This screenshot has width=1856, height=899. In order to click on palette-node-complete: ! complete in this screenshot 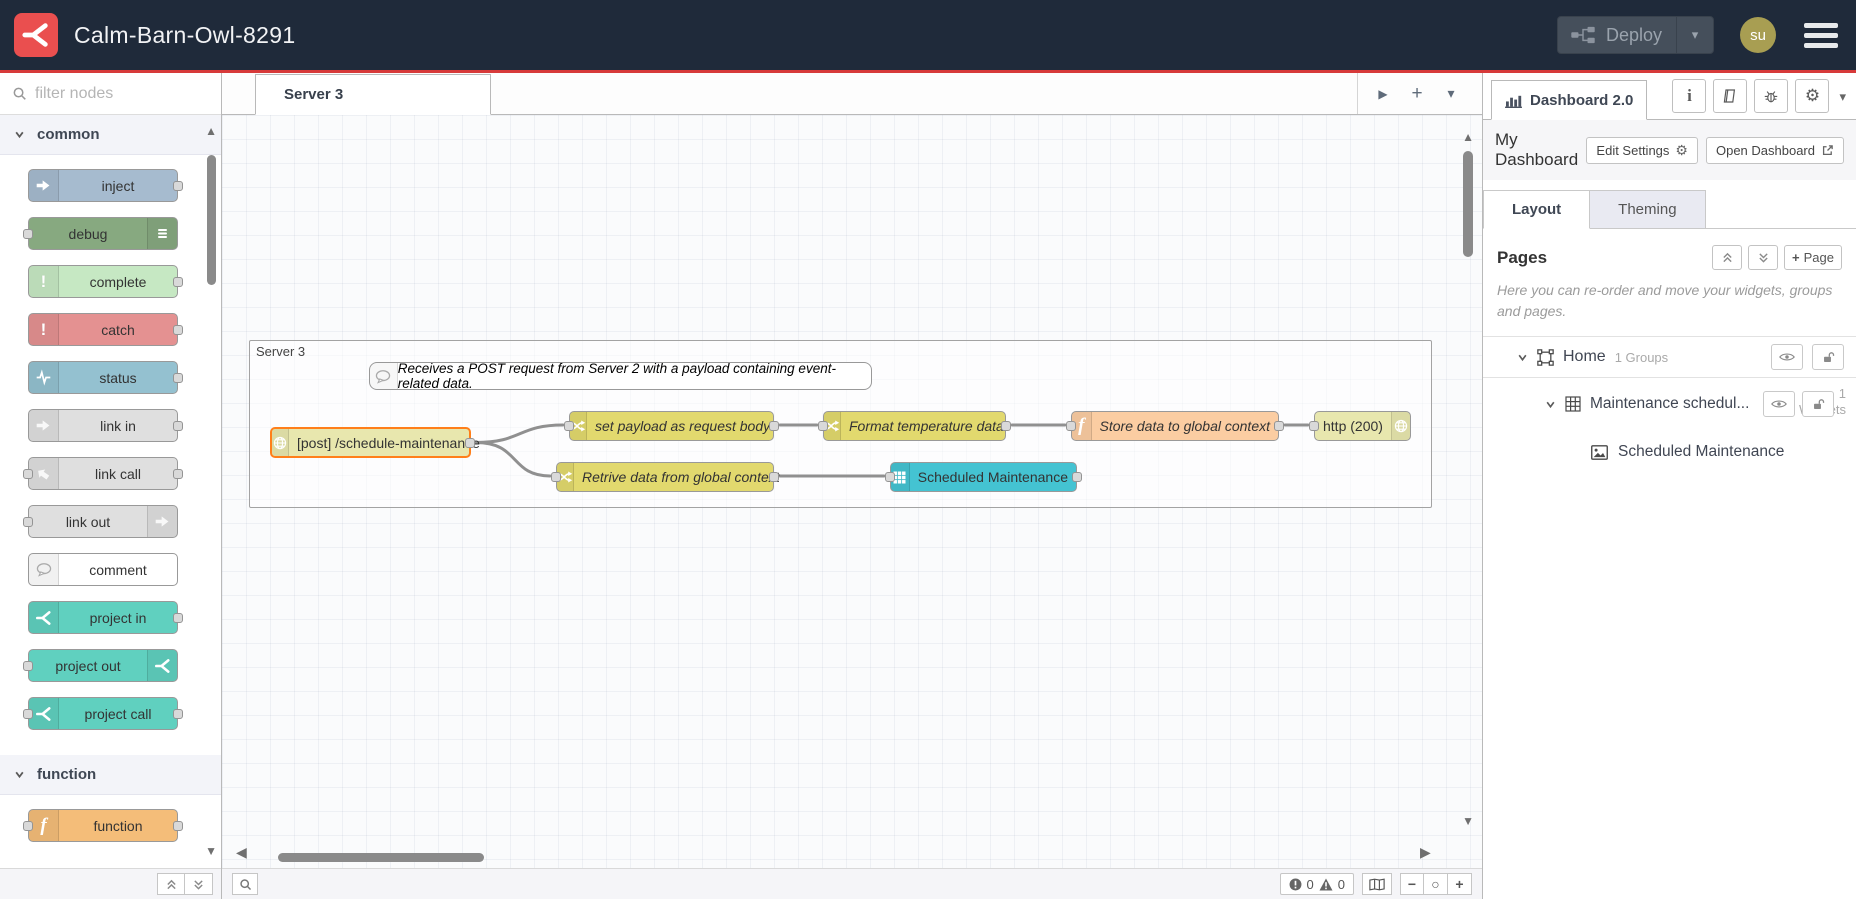, I will do `click(105, 281)`.